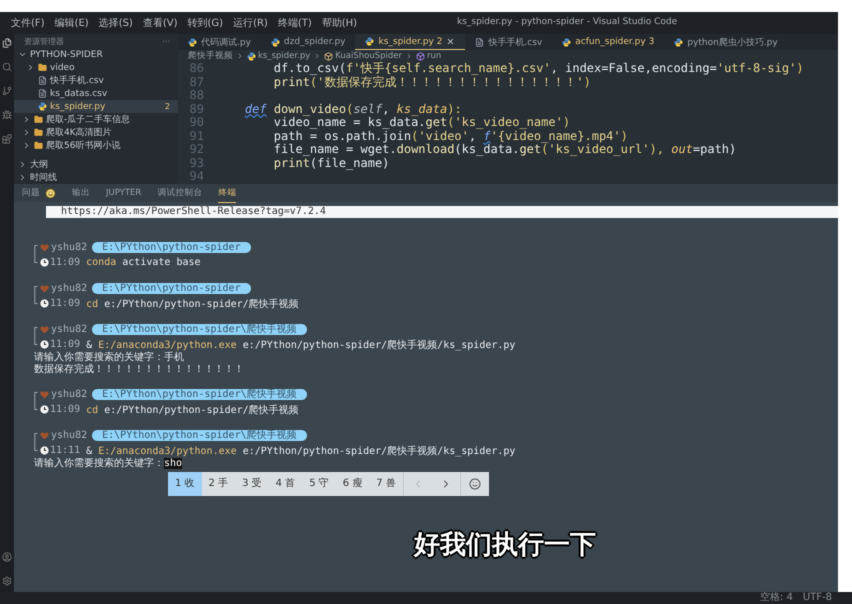 This screenshot has width=852, height=604. Describe the element at coordinates (196, 177) in the screenshot. I see `line-number: 94` at that location.